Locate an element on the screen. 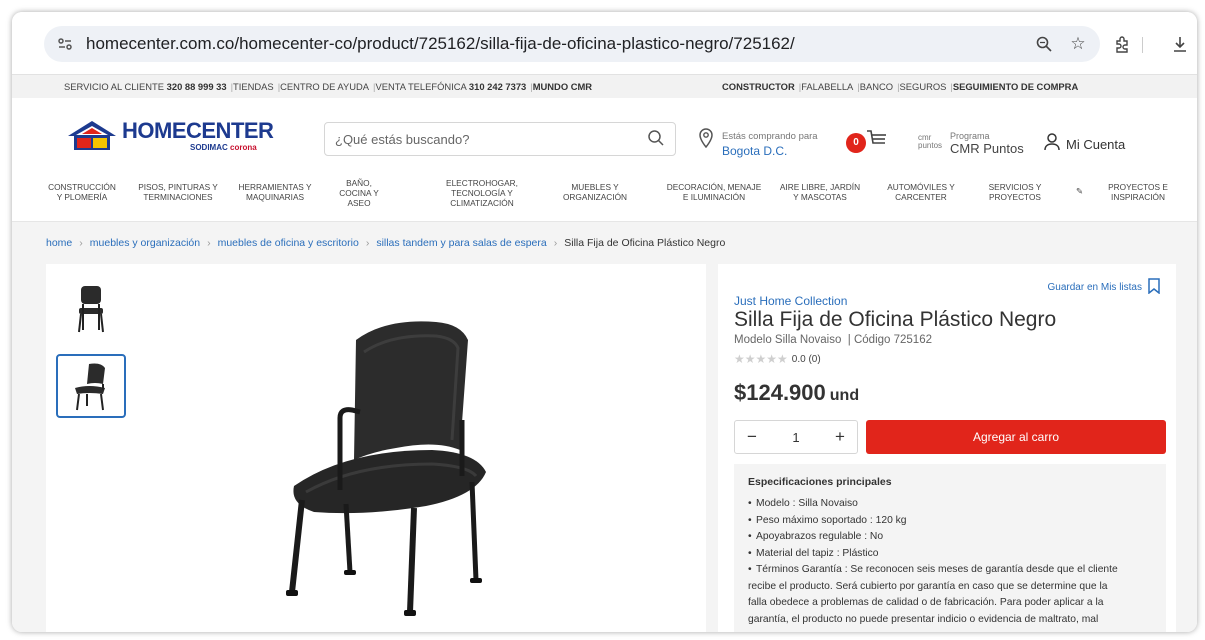  cart-count-badge: 0 is located at coordinates (856, 143).